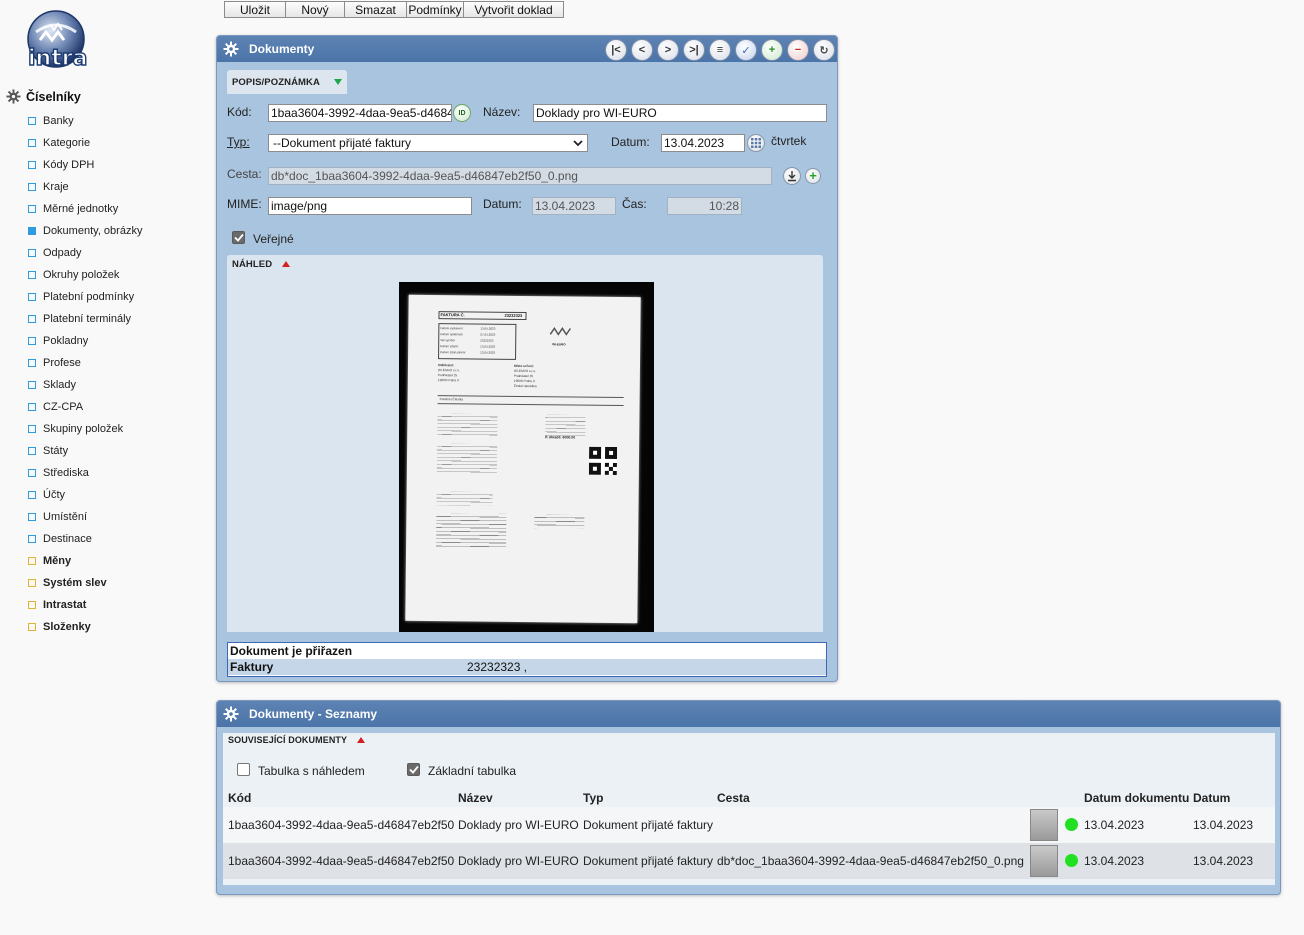 The image size is (1304, 935). I want to click on confirm-icon: ✓, so click(746, 50).